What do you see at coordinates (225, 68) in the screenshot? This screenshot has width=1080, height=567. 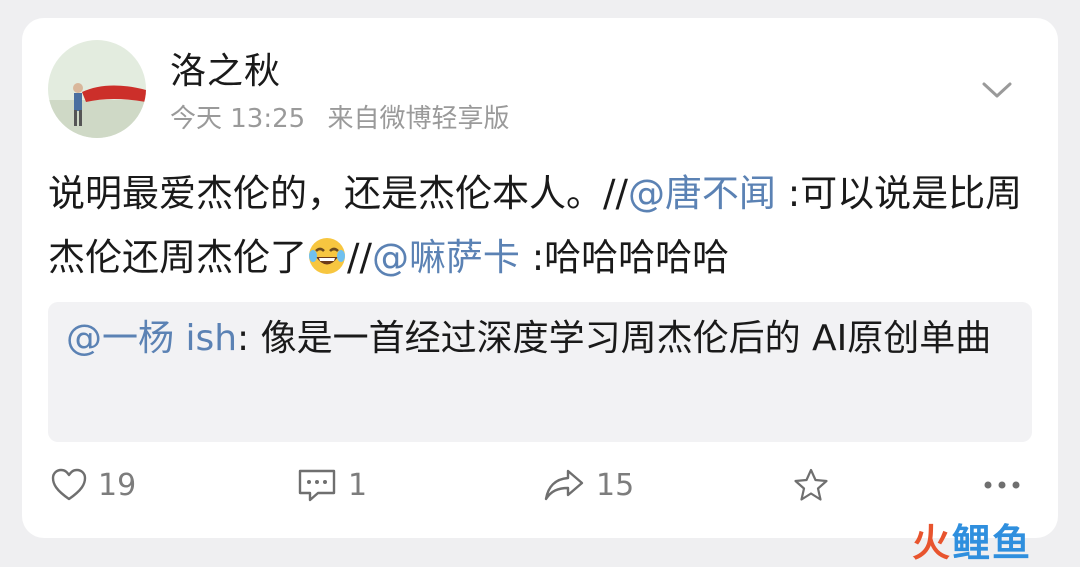 I see `username: 洛之秋` at bounding box center [225, 68].